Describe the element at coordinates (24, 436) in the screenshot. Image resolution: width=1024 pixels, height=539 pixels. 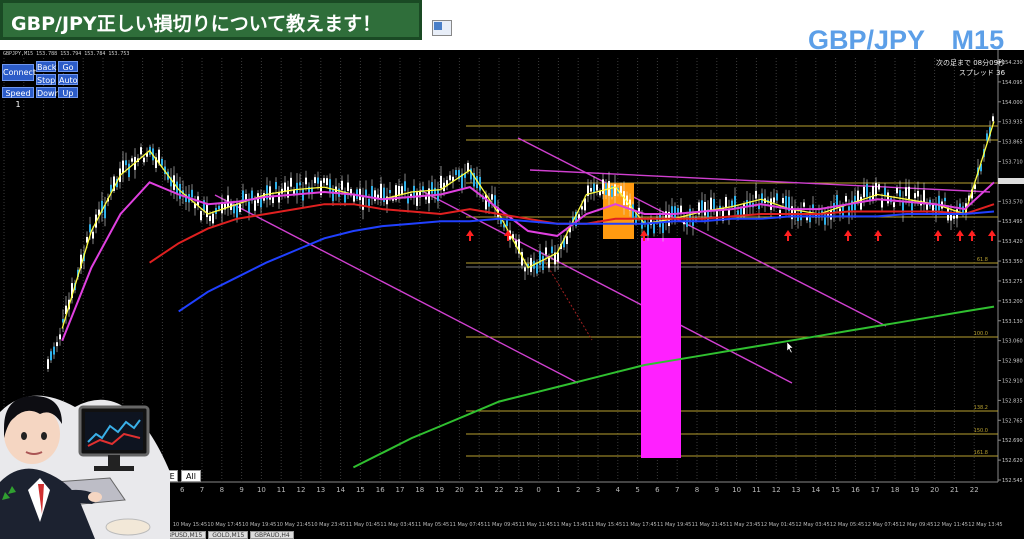
I see `avatar-eye-left` at that location.